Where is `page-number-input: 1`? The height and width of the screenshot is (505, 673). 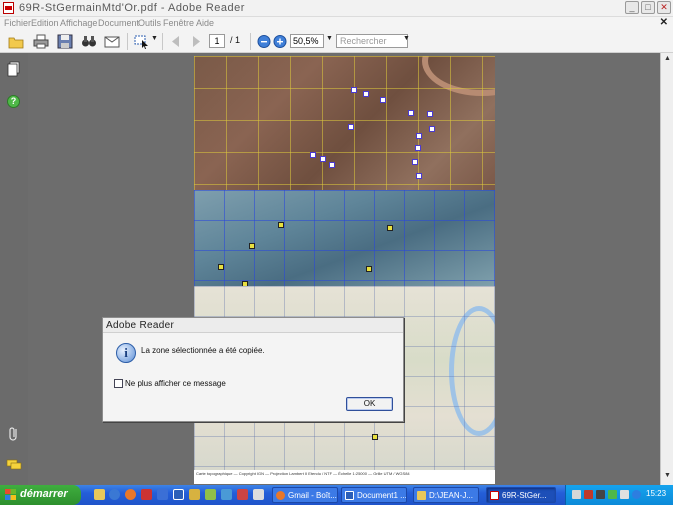 page-number-input: 1 is located at coordinates (217, 41).